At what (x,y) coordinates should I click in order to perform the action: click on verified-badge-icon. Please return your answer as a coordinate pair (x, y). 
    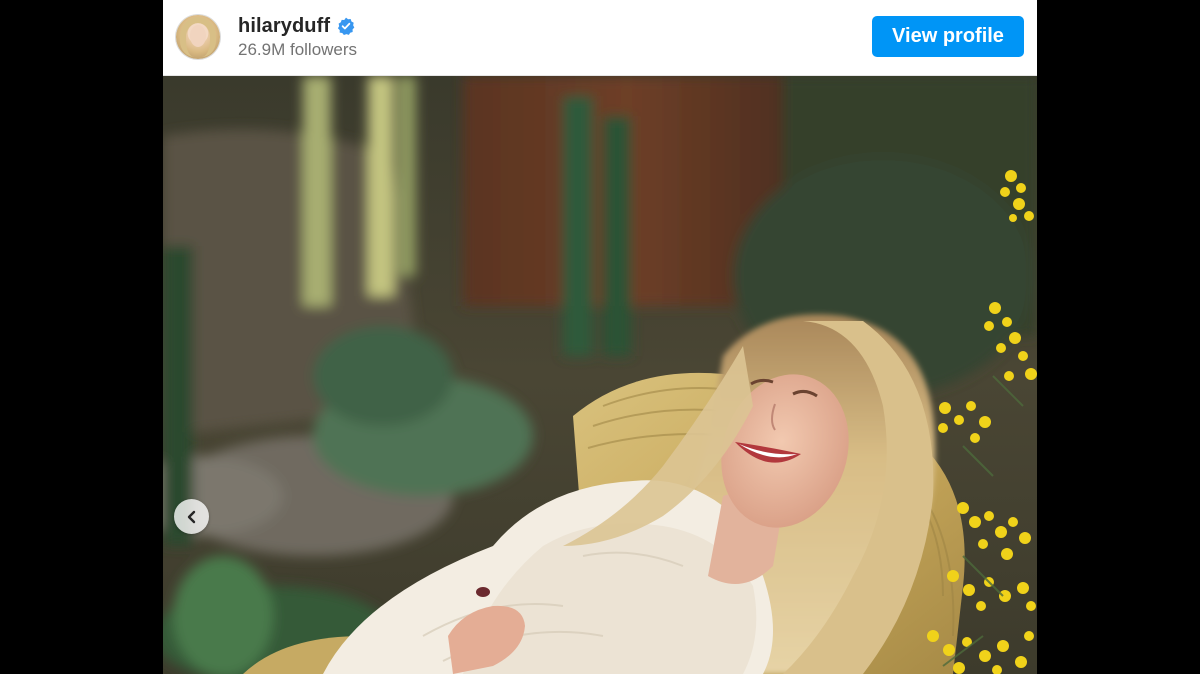
    Looking at the image, I should click on (346, 26).